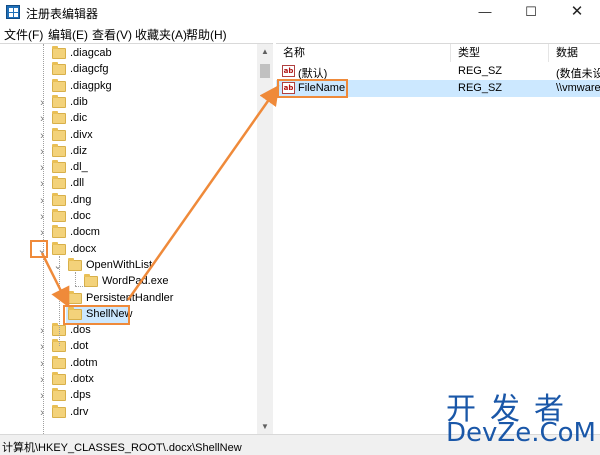  Describe the element at coordinates (127, 119) in the screenshot. I see `tree-item: › .dic` at that location.